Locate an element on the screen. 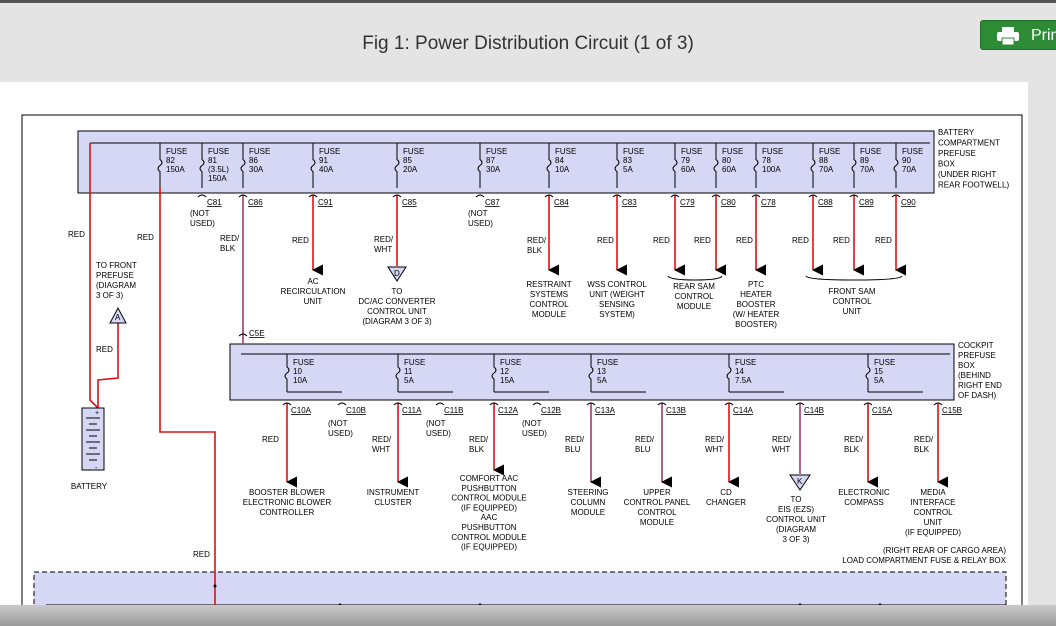 This screenshot has height=626, width=1056. wire-label-red-blu: RED/ is located at coordinates (645, 439).